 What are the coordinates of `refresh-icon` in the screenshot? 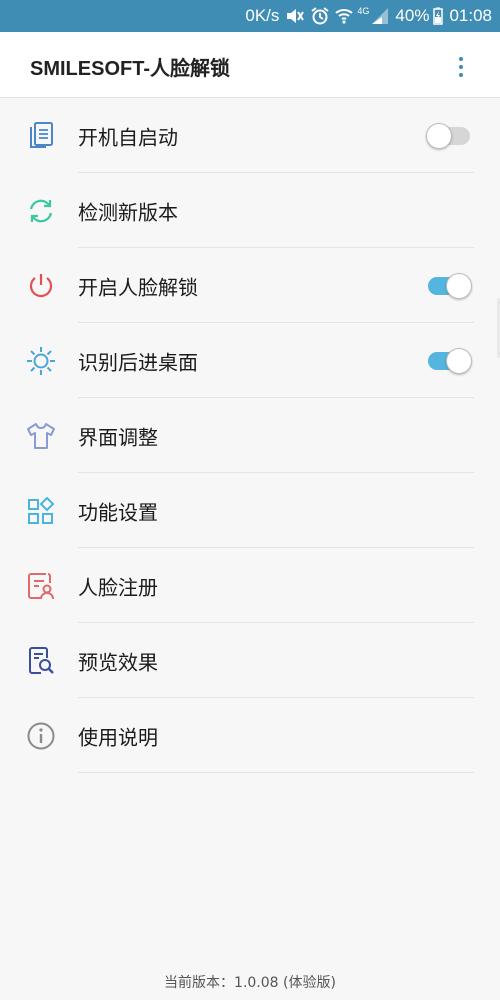 It's located at (41, 211).